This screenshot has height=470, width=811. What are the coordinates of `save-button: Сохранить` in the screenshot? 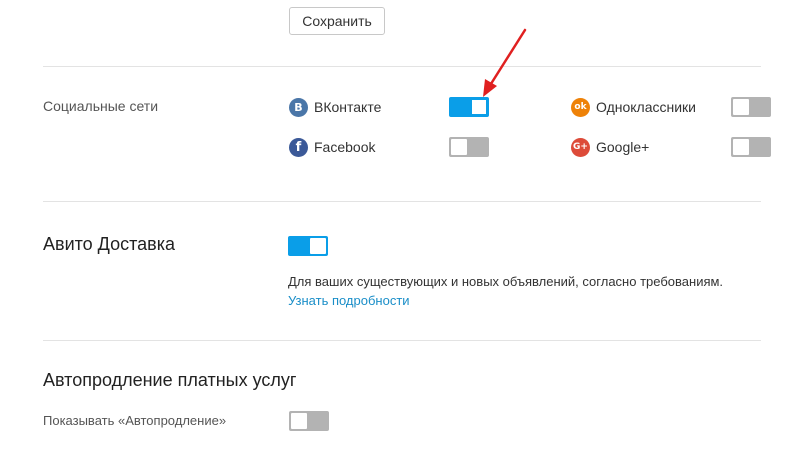 It's located at (337, 21).